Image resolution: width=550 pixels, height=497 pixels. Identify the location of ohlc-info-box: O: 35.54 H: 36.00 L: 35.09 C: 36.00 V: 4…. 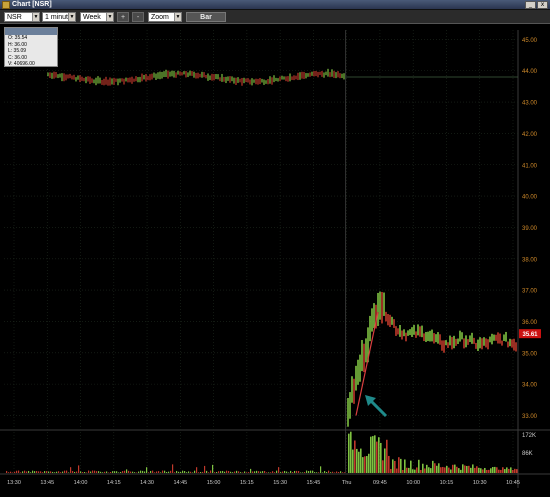
(31, 47).